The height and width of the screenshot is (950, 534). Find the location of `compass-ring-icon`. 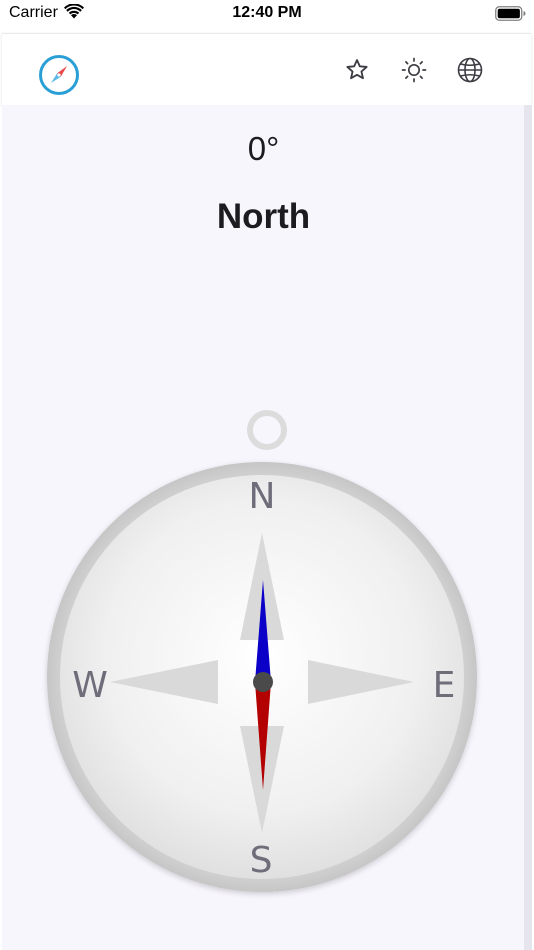

compass-ring-icon is located at coordinates (267, 430).